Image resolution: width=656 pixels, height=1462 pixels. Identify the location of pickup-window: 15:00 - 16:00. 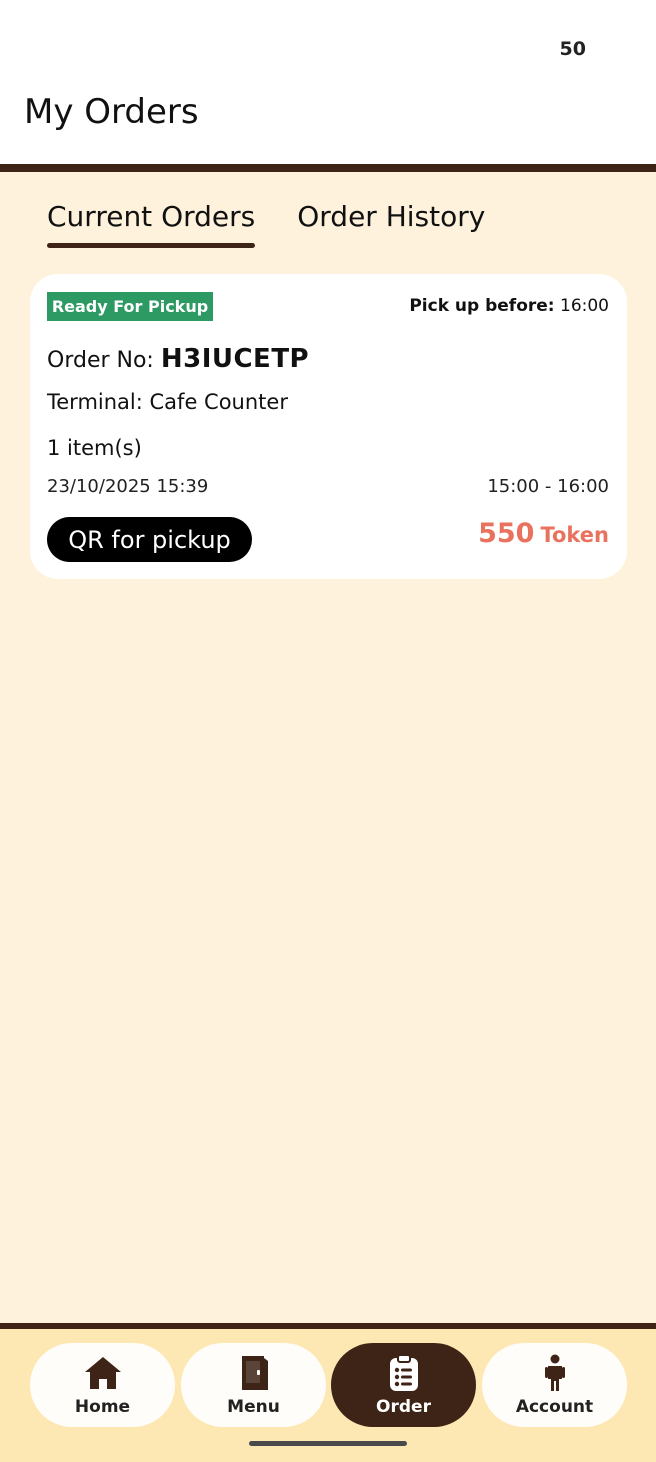
(548, 486).